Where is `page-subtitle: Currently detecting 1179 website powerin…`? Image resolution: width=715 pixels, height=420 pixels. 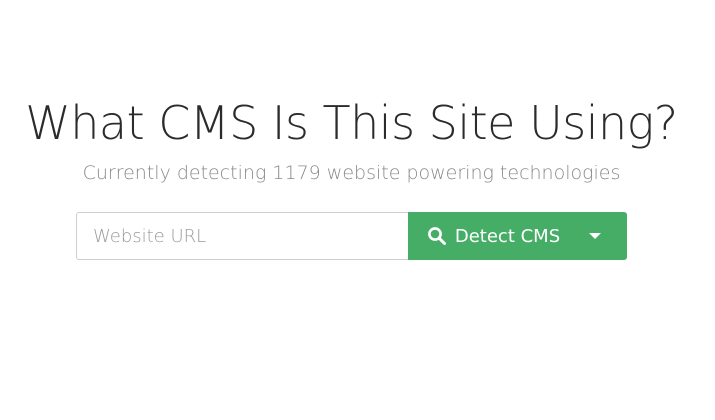
page-subtitle: Currently detecting 1179 website powerin… is located at coordinates (351, 173).